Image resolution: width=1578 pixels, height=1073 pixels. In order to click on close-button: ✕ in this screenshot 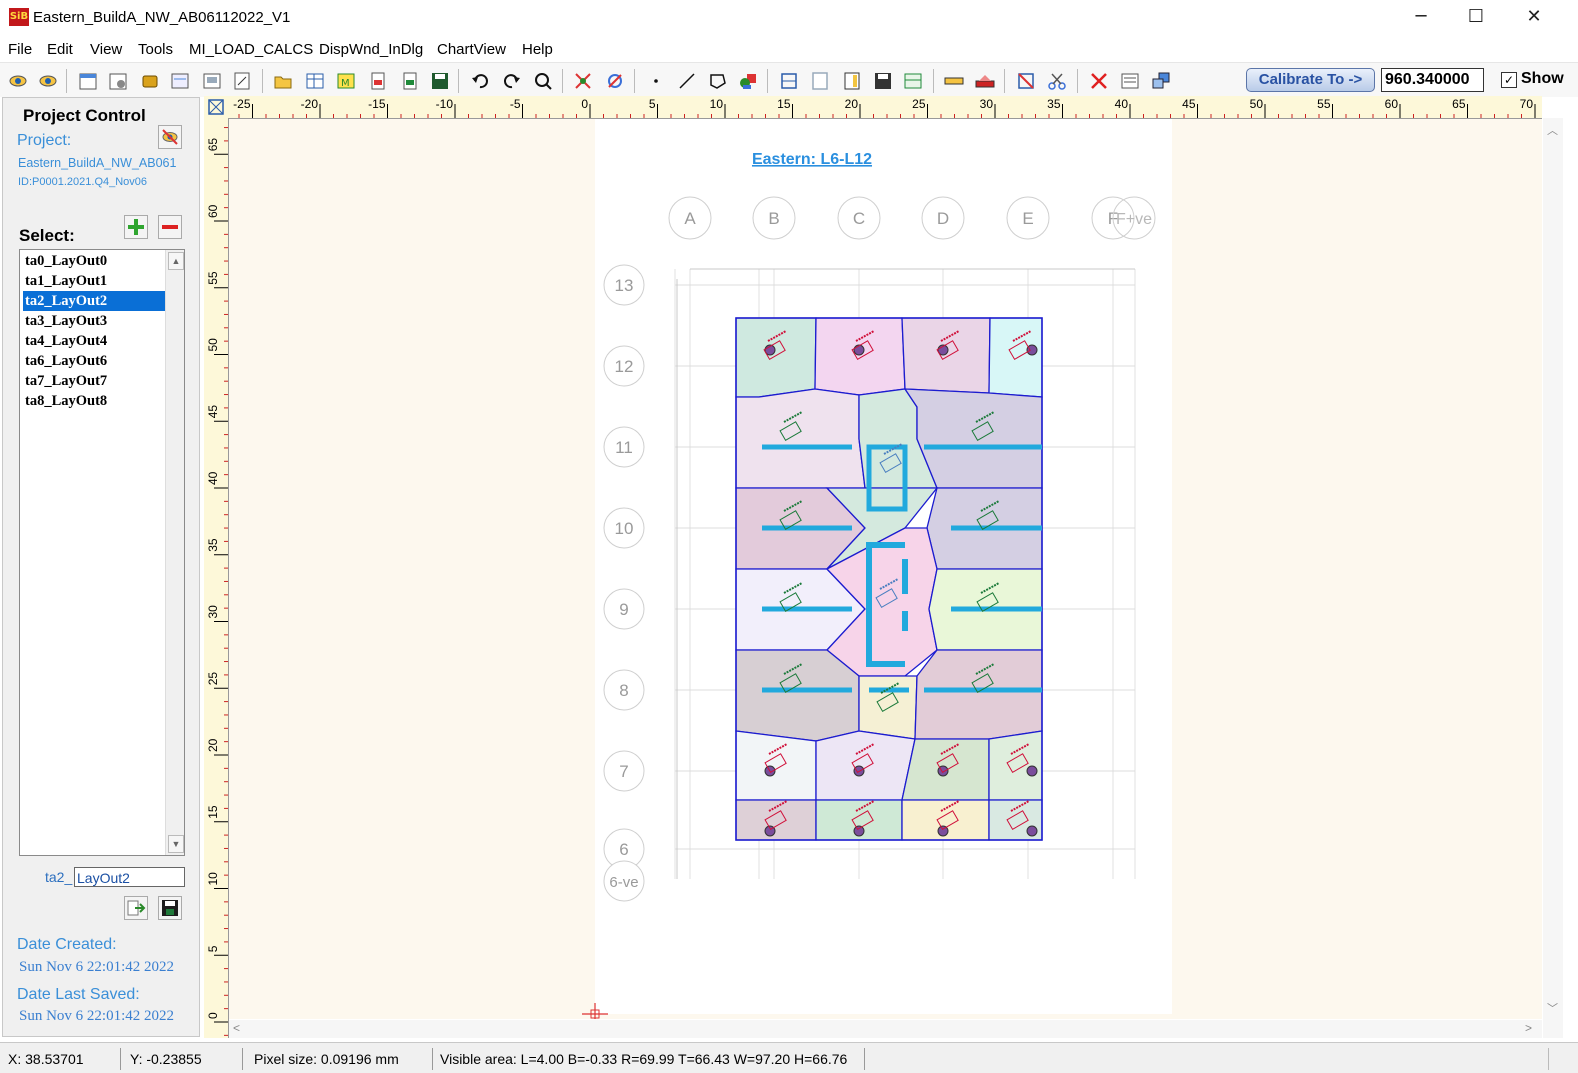, I will do `click(1534, 17)`.